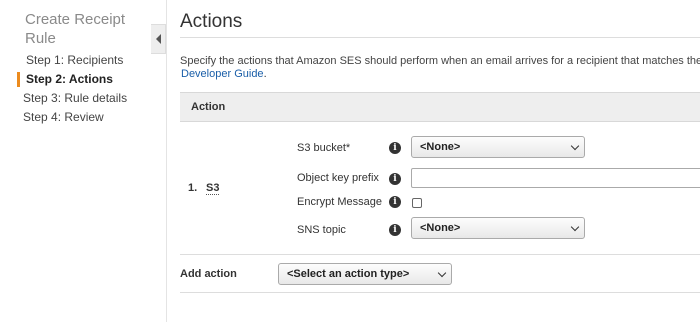 The height and width of the screenshot is (322, 700). I want to click on action-column-header: Action, so click(208, 107).